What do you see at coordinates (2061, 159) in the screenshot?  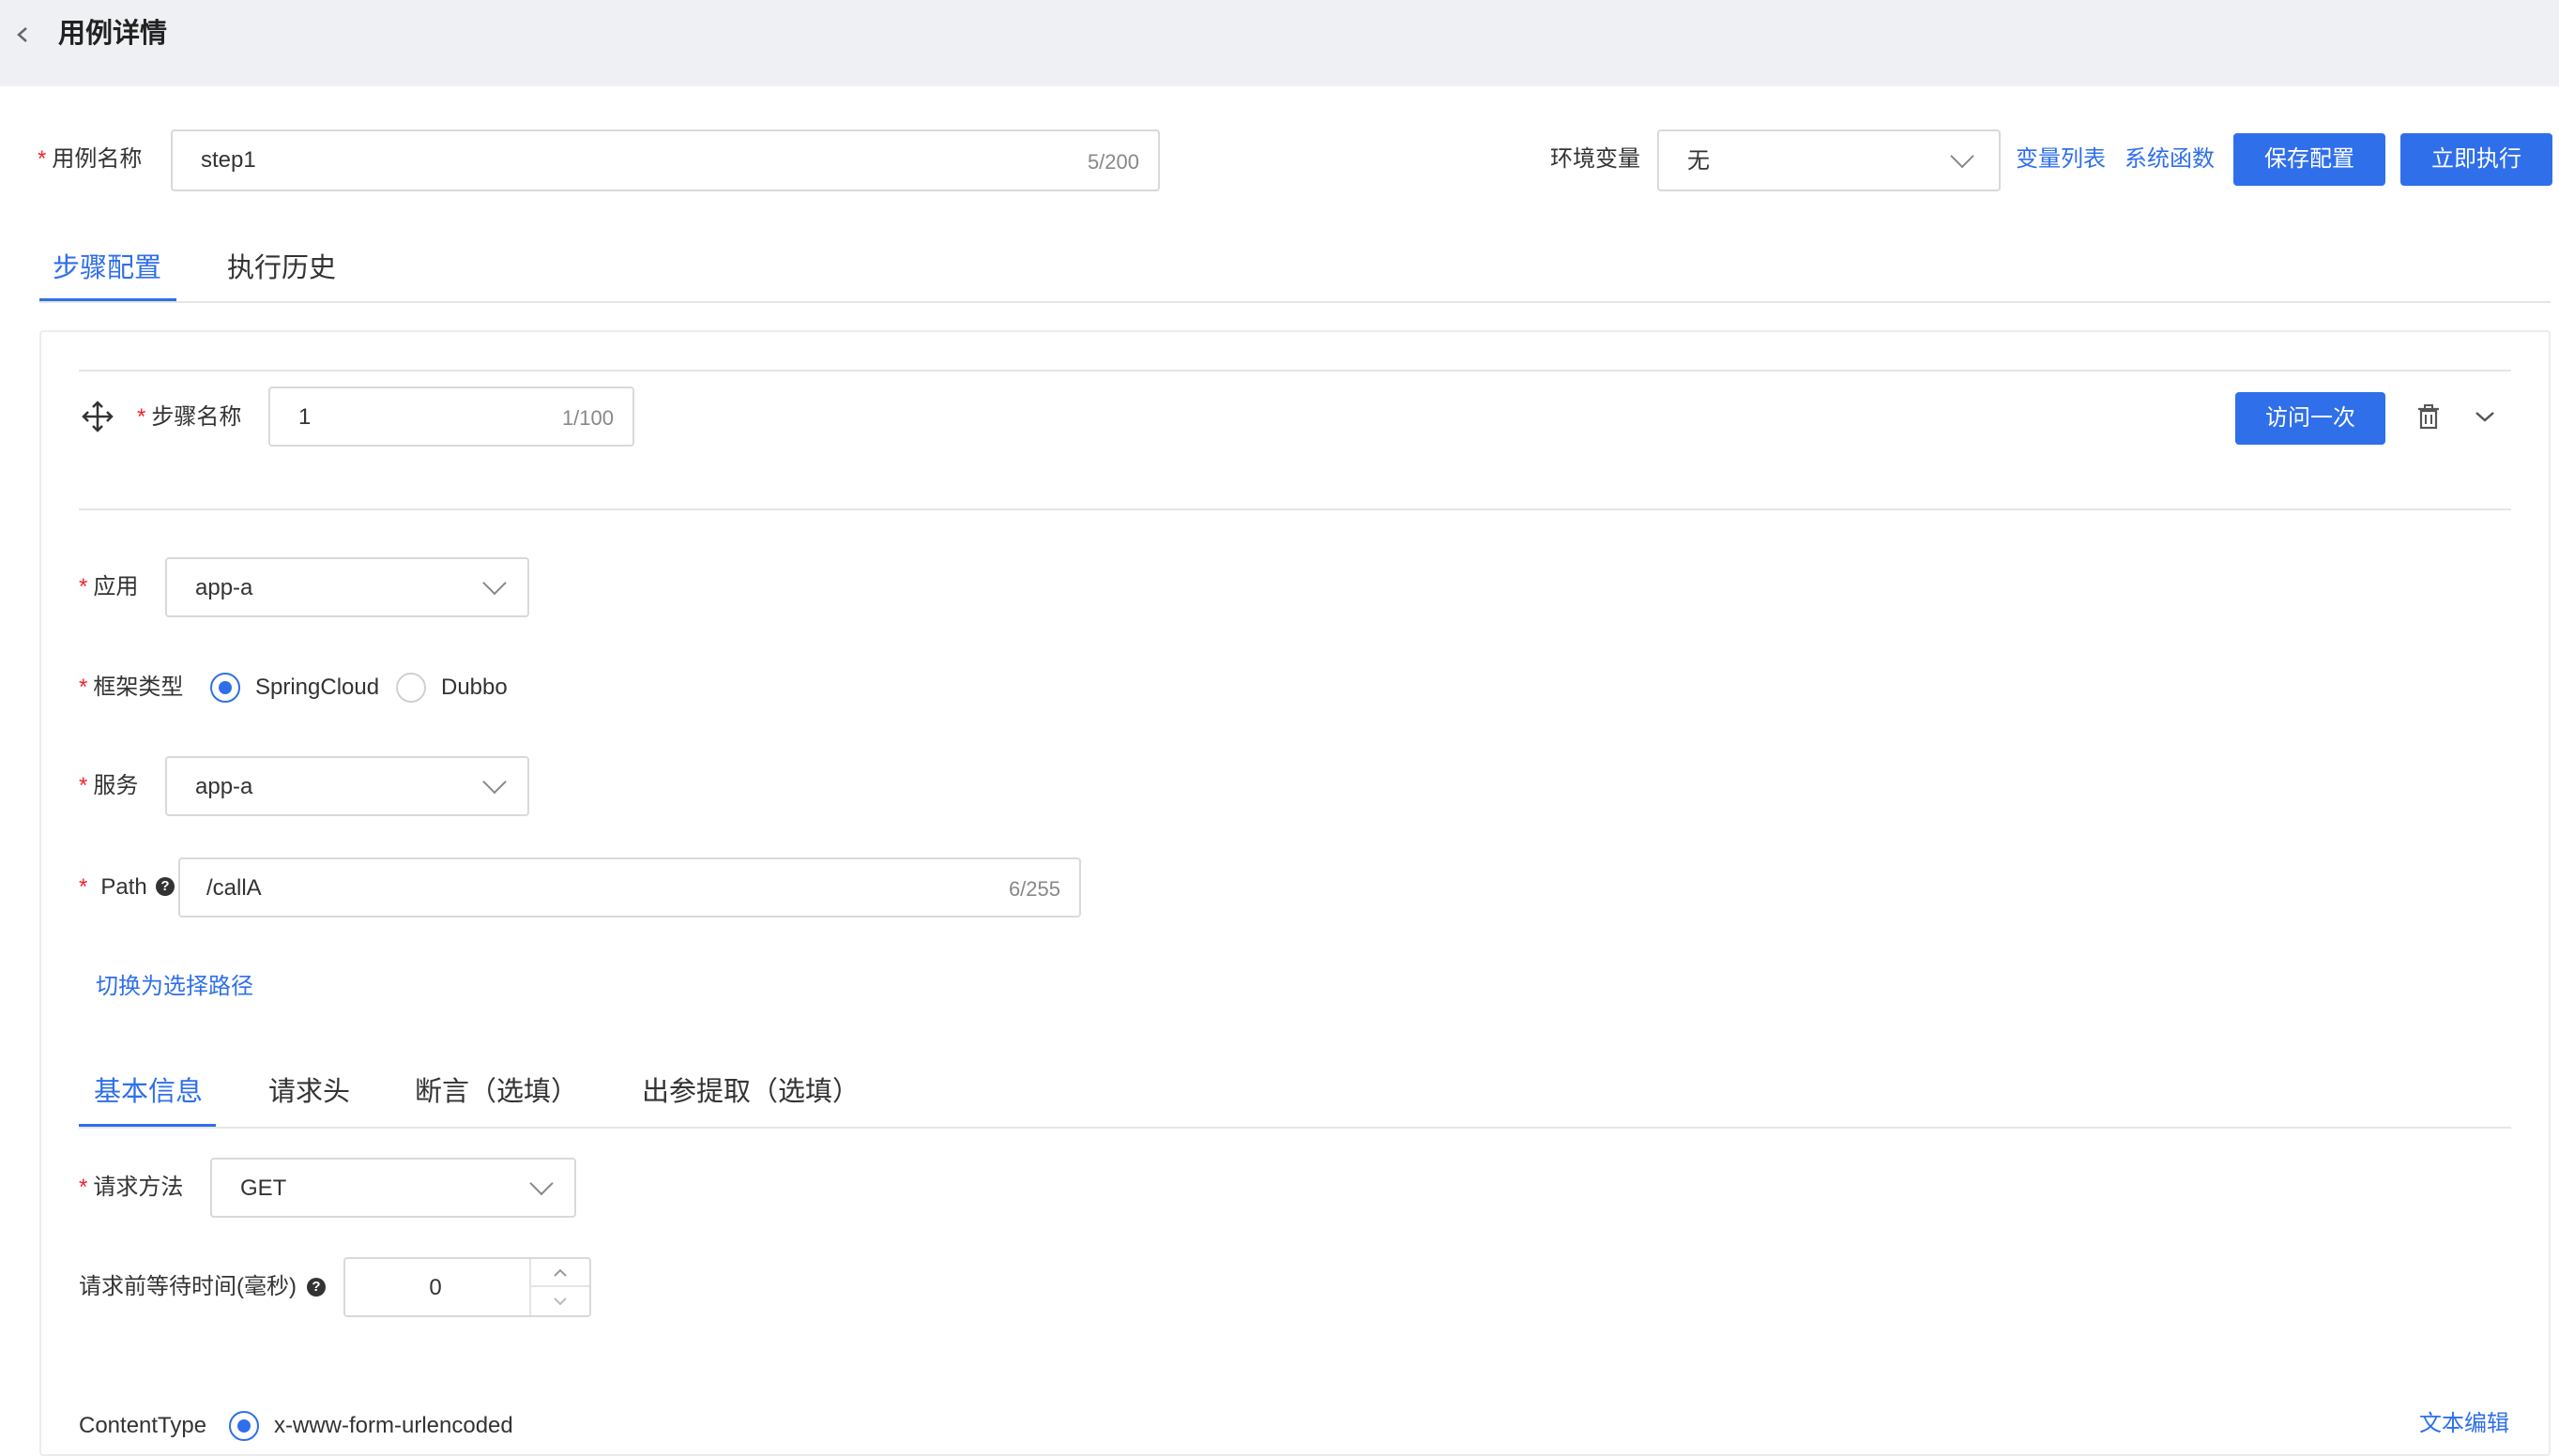 I see `var-list-link: 变量列表` at bounding box center [2061, 159].